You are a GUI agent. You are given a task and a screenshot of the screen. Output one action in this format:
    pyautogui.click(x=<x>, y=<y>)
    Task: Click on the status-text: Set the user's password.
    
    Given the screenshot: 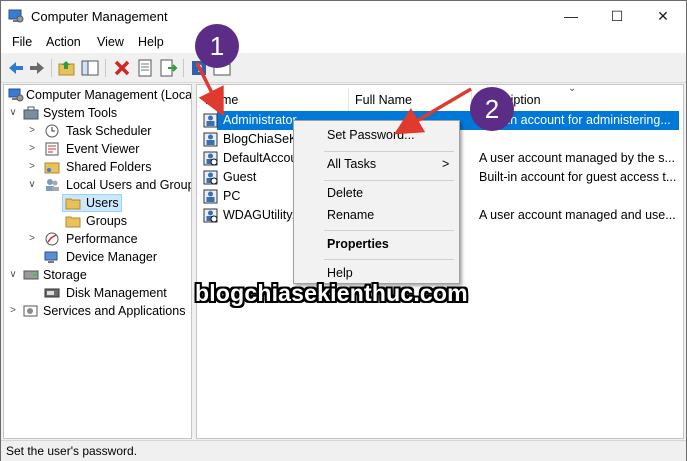 What is the action you would take?
    pyautogui.click(x=72, y=451)
    